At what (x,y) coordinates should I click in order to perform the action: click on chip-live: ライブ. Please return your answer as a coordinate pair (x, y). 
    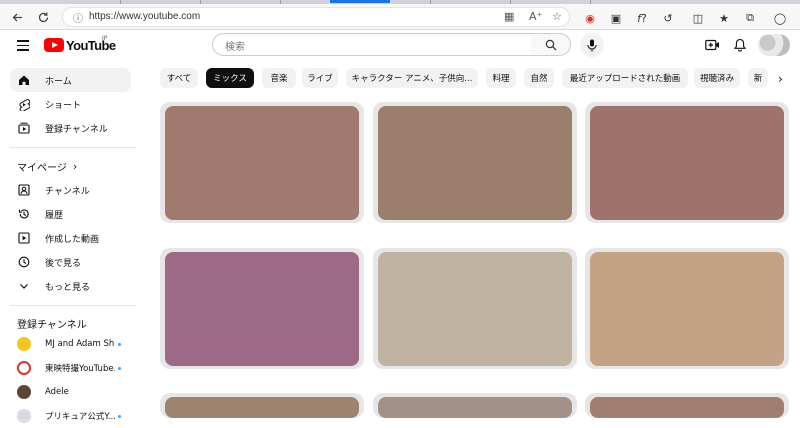
    Looking at the image, I should click on (320, 78).